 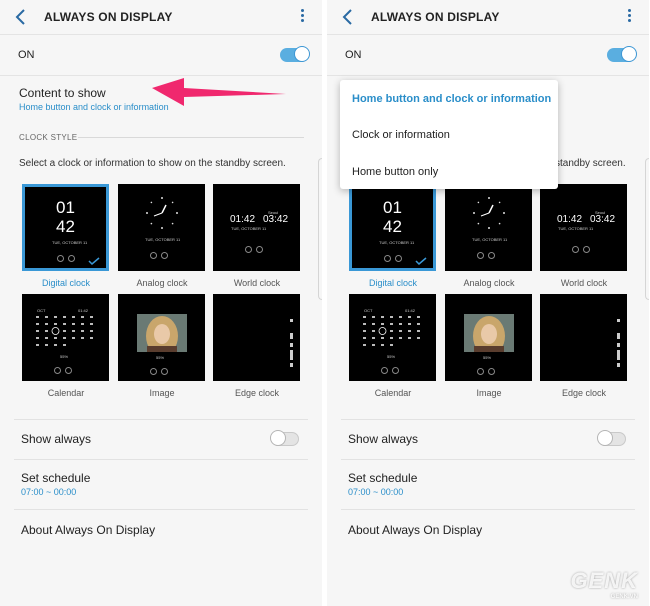 What do you see at coordinates (488, 55) in the screenshot?
I see `master-switch-row: ON` at bounding box center [488, 55].